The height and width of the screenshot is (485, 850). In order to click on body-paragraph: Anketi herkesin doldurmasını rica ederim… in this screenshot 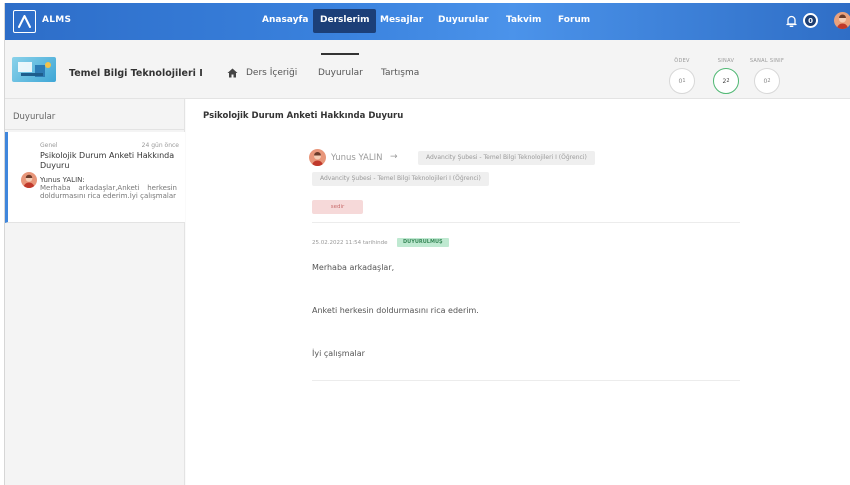, I will do `click(395, 310)`.